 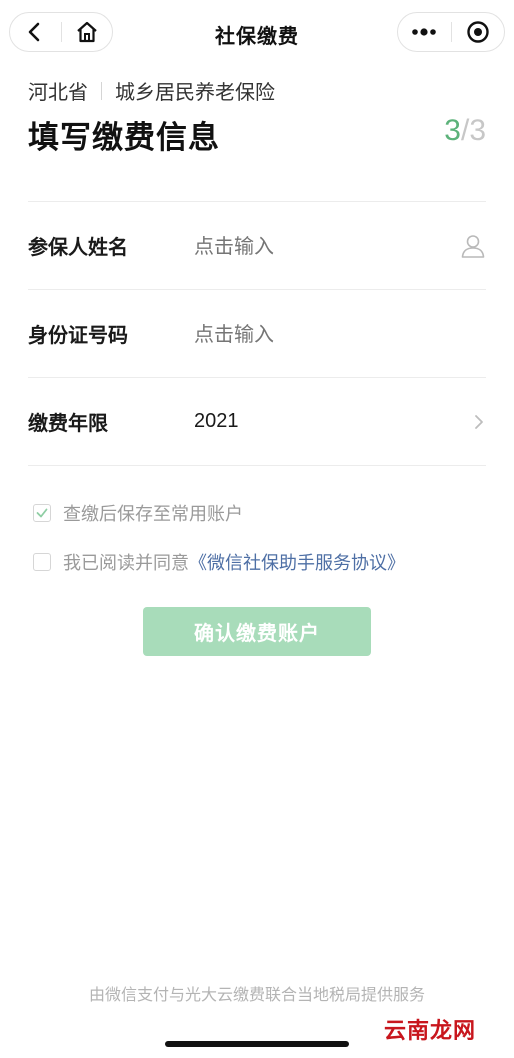 I want to click on save-account-checkbox, so click(x=42, y=513).